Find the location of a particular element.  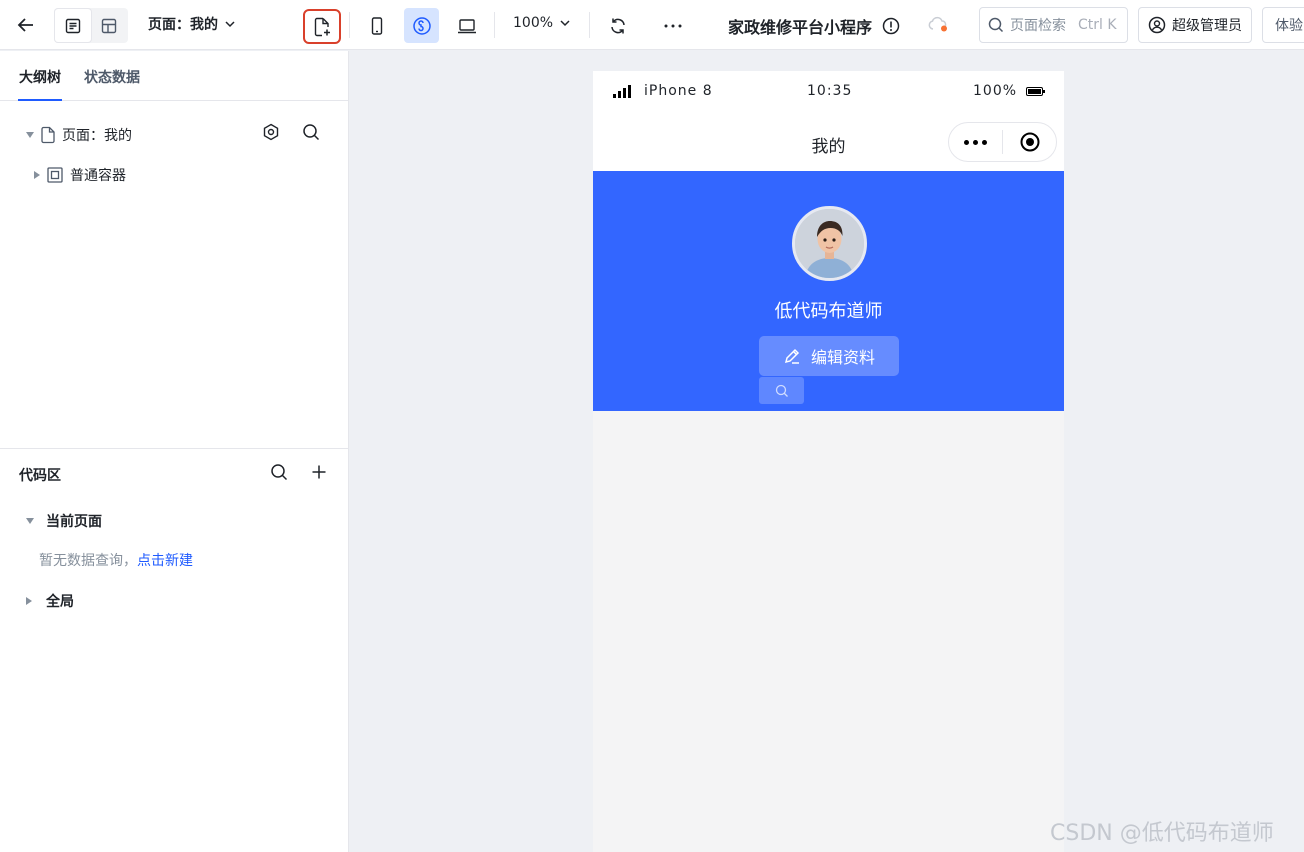

device-miniprogram-button is located at coordinates (421, 25).